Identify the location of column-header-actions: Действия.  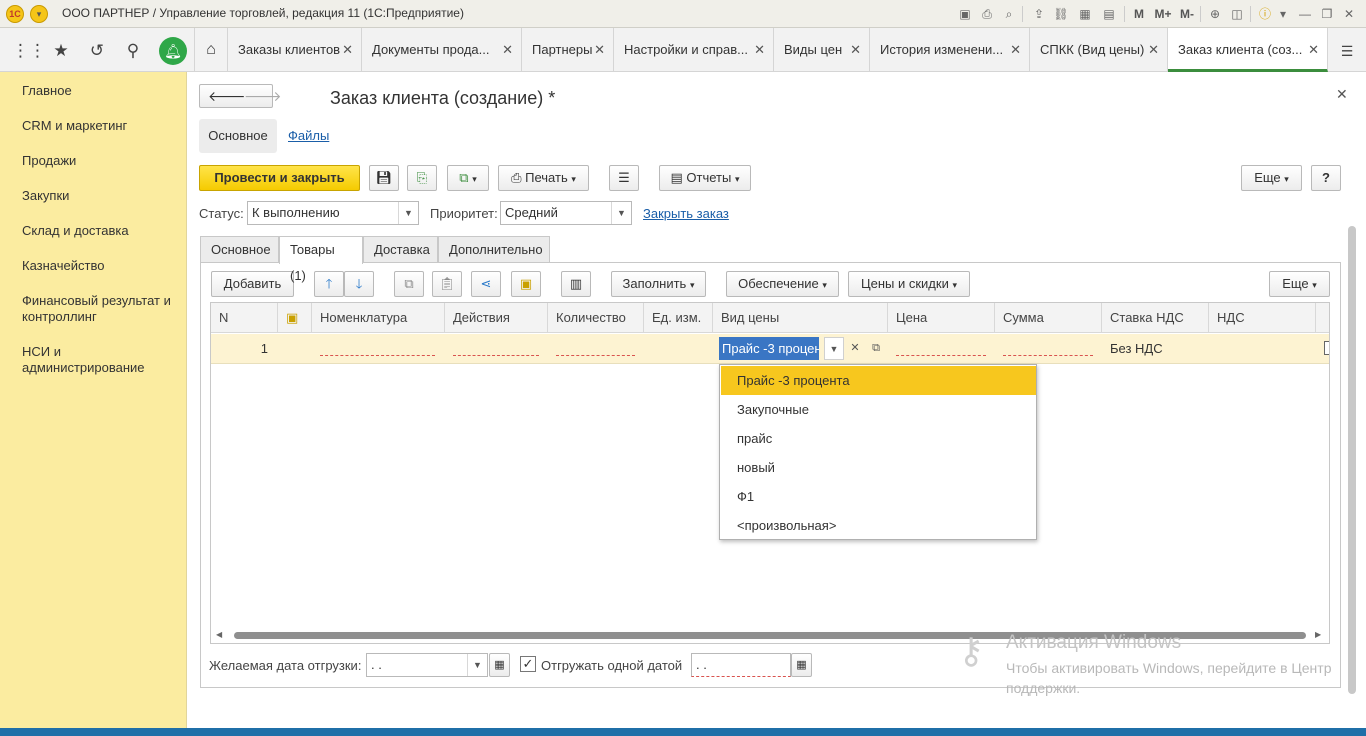
(496, 318).